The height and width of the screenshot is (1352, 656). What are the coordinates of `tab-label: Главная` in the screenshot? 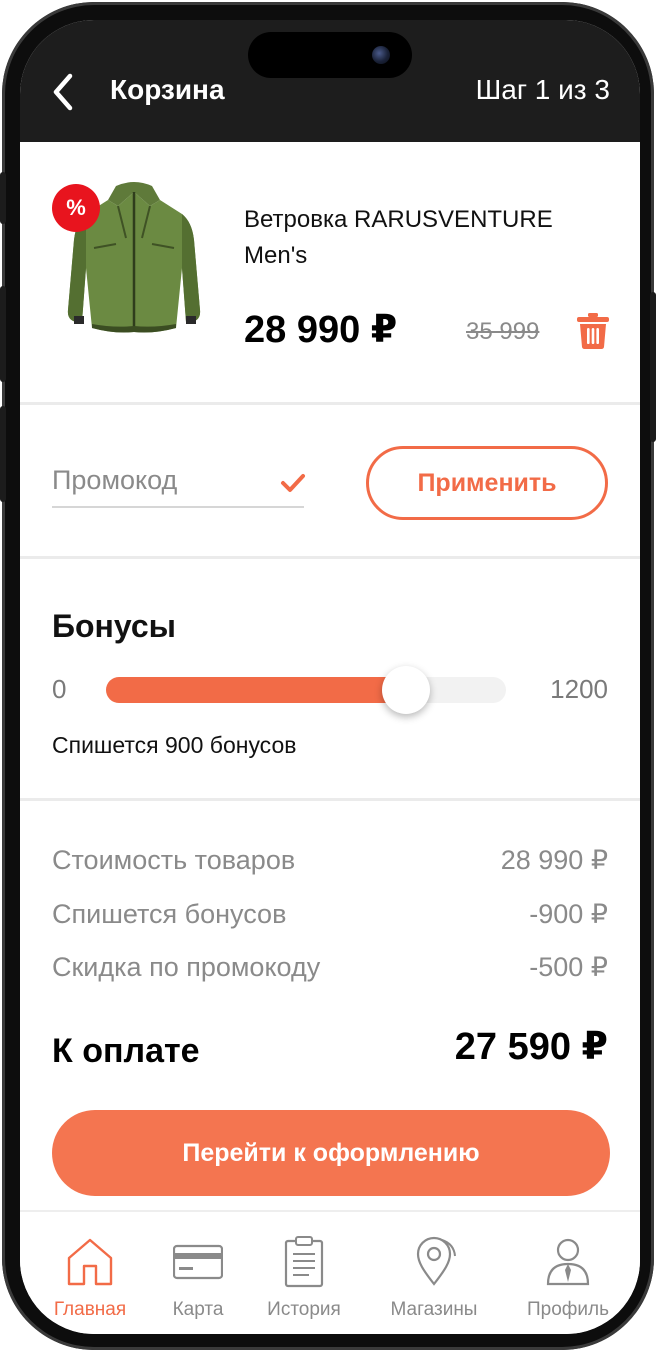 It's located at (90, 1309).